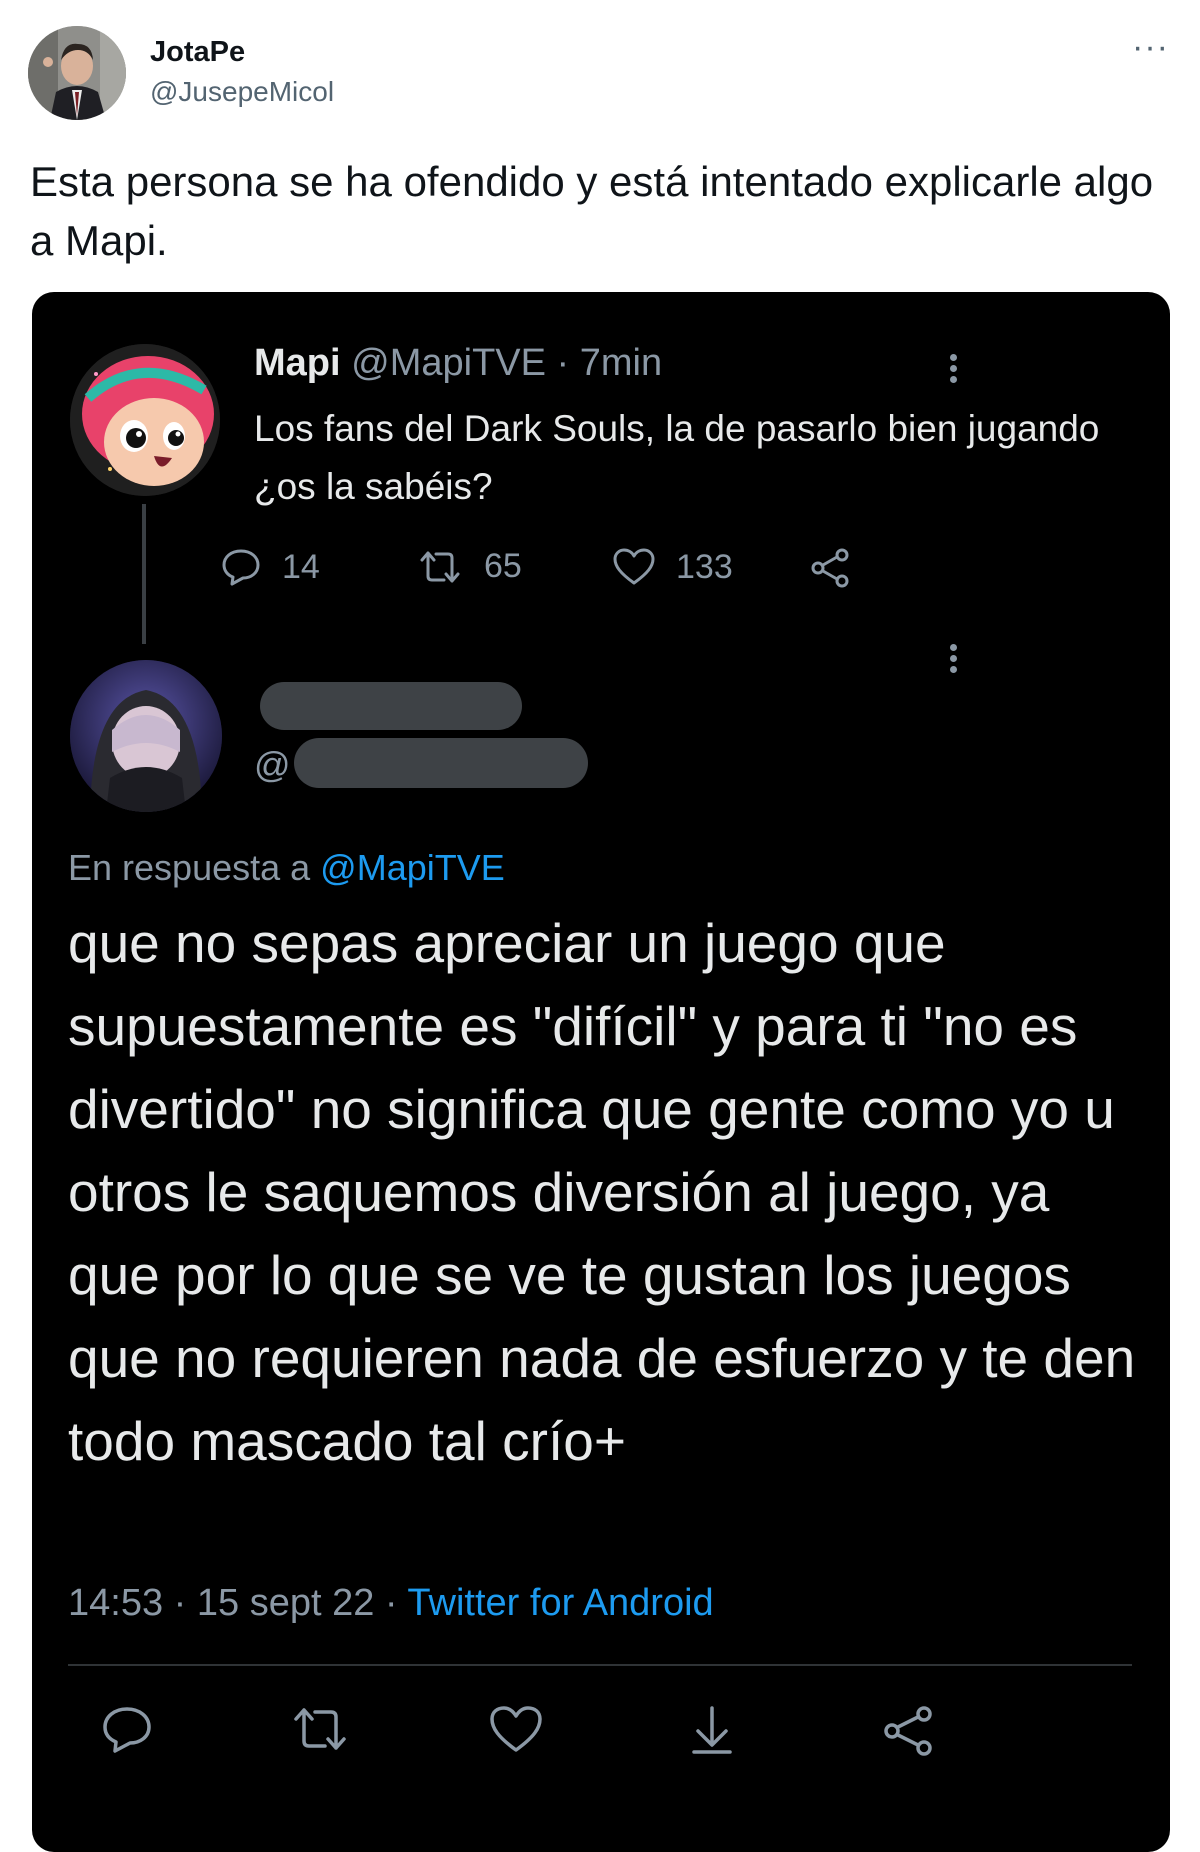 This screenshot has width=1200, height=1852. I want to click on replying-to-prefix: En respuesta a, so click(194, 867).